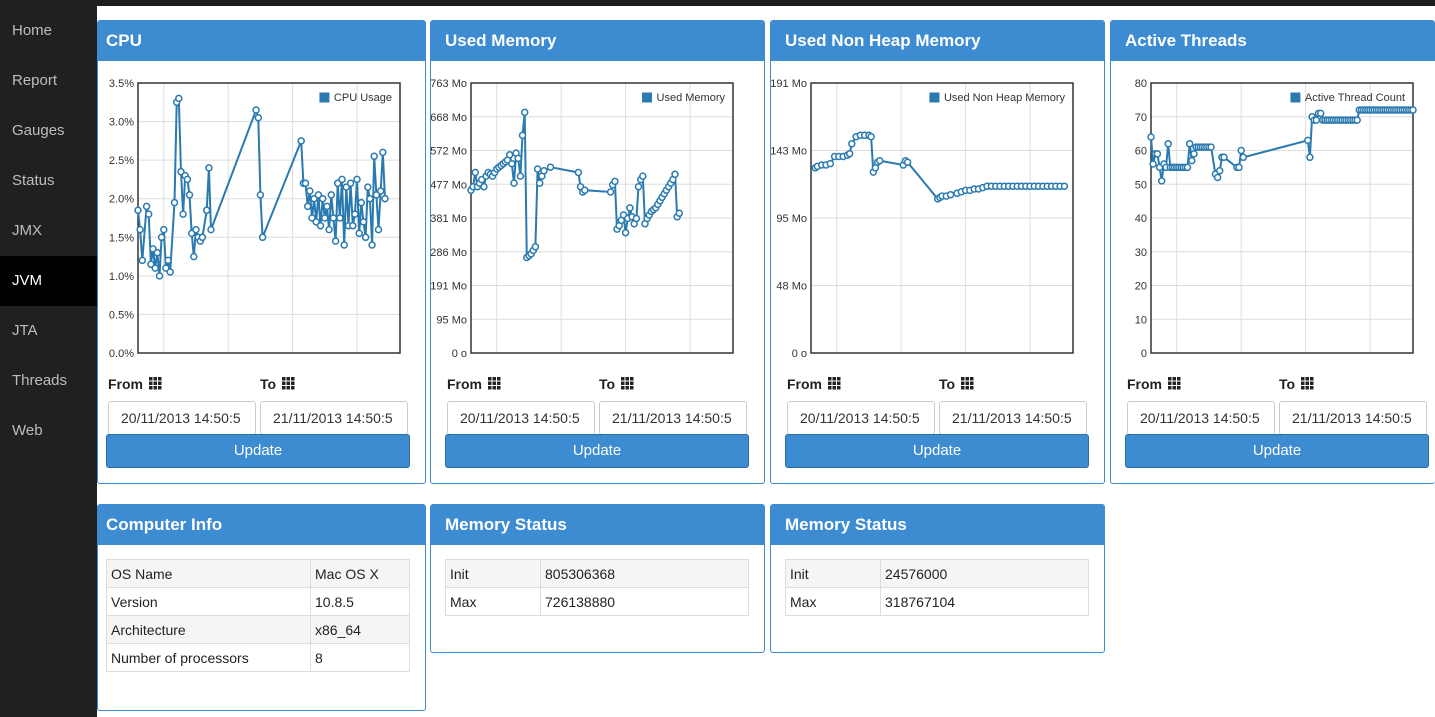  I want to click on info-key: Init, so click(493, 573).